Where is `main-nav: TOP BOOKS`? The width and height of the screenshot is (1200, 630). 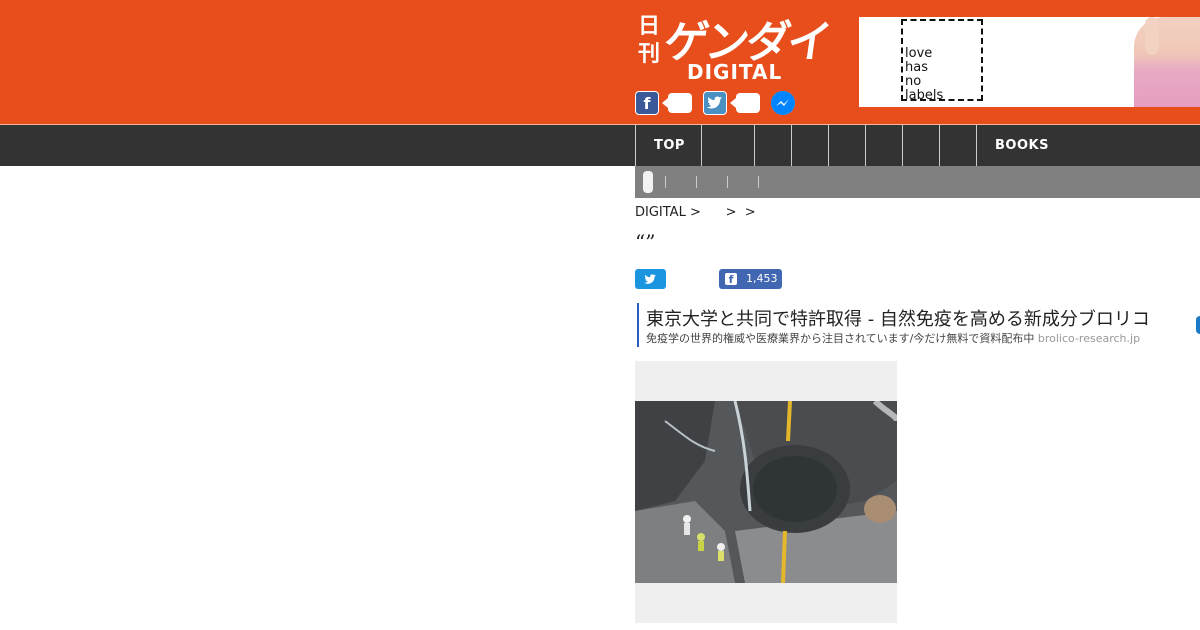
main-nav: TOP BOOKS is located at coordinates (600, 145).